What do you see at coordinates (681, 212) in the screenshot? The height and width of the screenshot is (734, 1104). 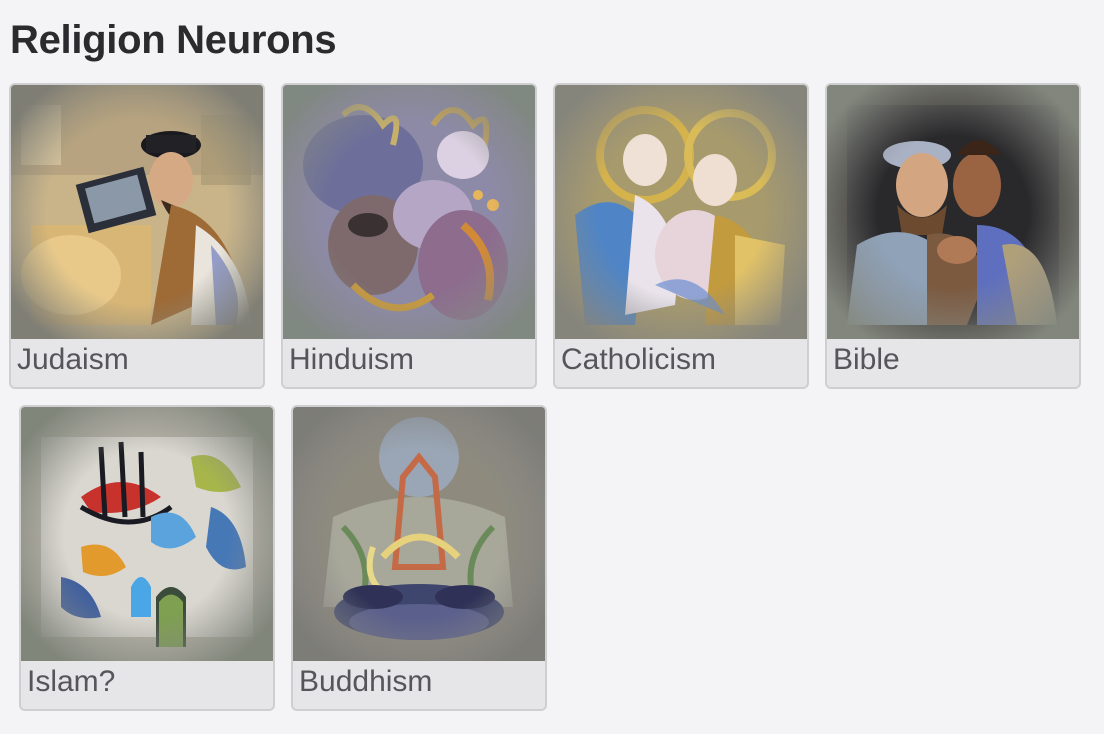 I see `catholicism-neuron-visualization` at bounding box center [681, 212].